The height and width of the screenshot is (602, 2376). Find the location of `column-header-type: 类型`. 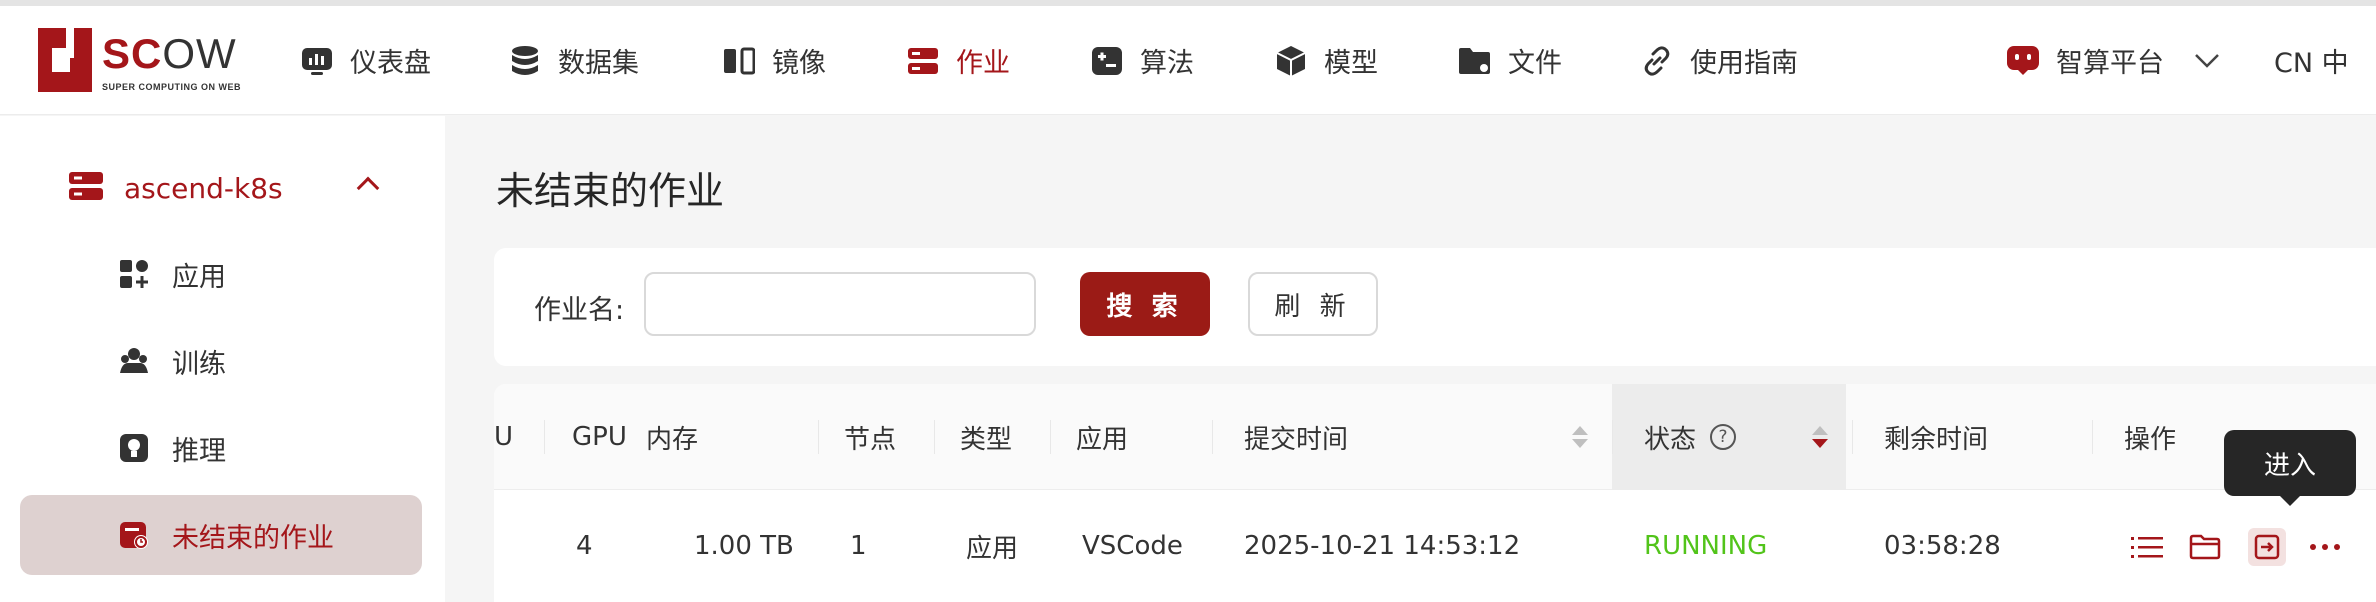

column-header-type: 类型 is located at coordinates (990, 437).